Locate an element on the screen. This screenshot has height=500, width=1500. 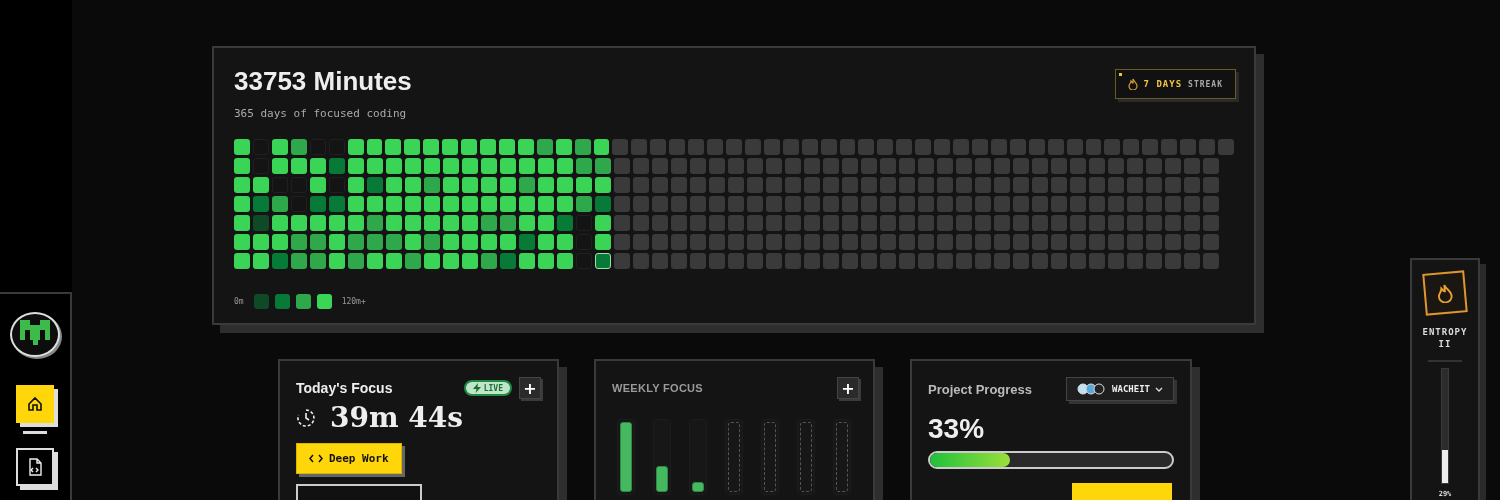
card-title: WEEKLY FOCUS is located at coordinates (657, 388).